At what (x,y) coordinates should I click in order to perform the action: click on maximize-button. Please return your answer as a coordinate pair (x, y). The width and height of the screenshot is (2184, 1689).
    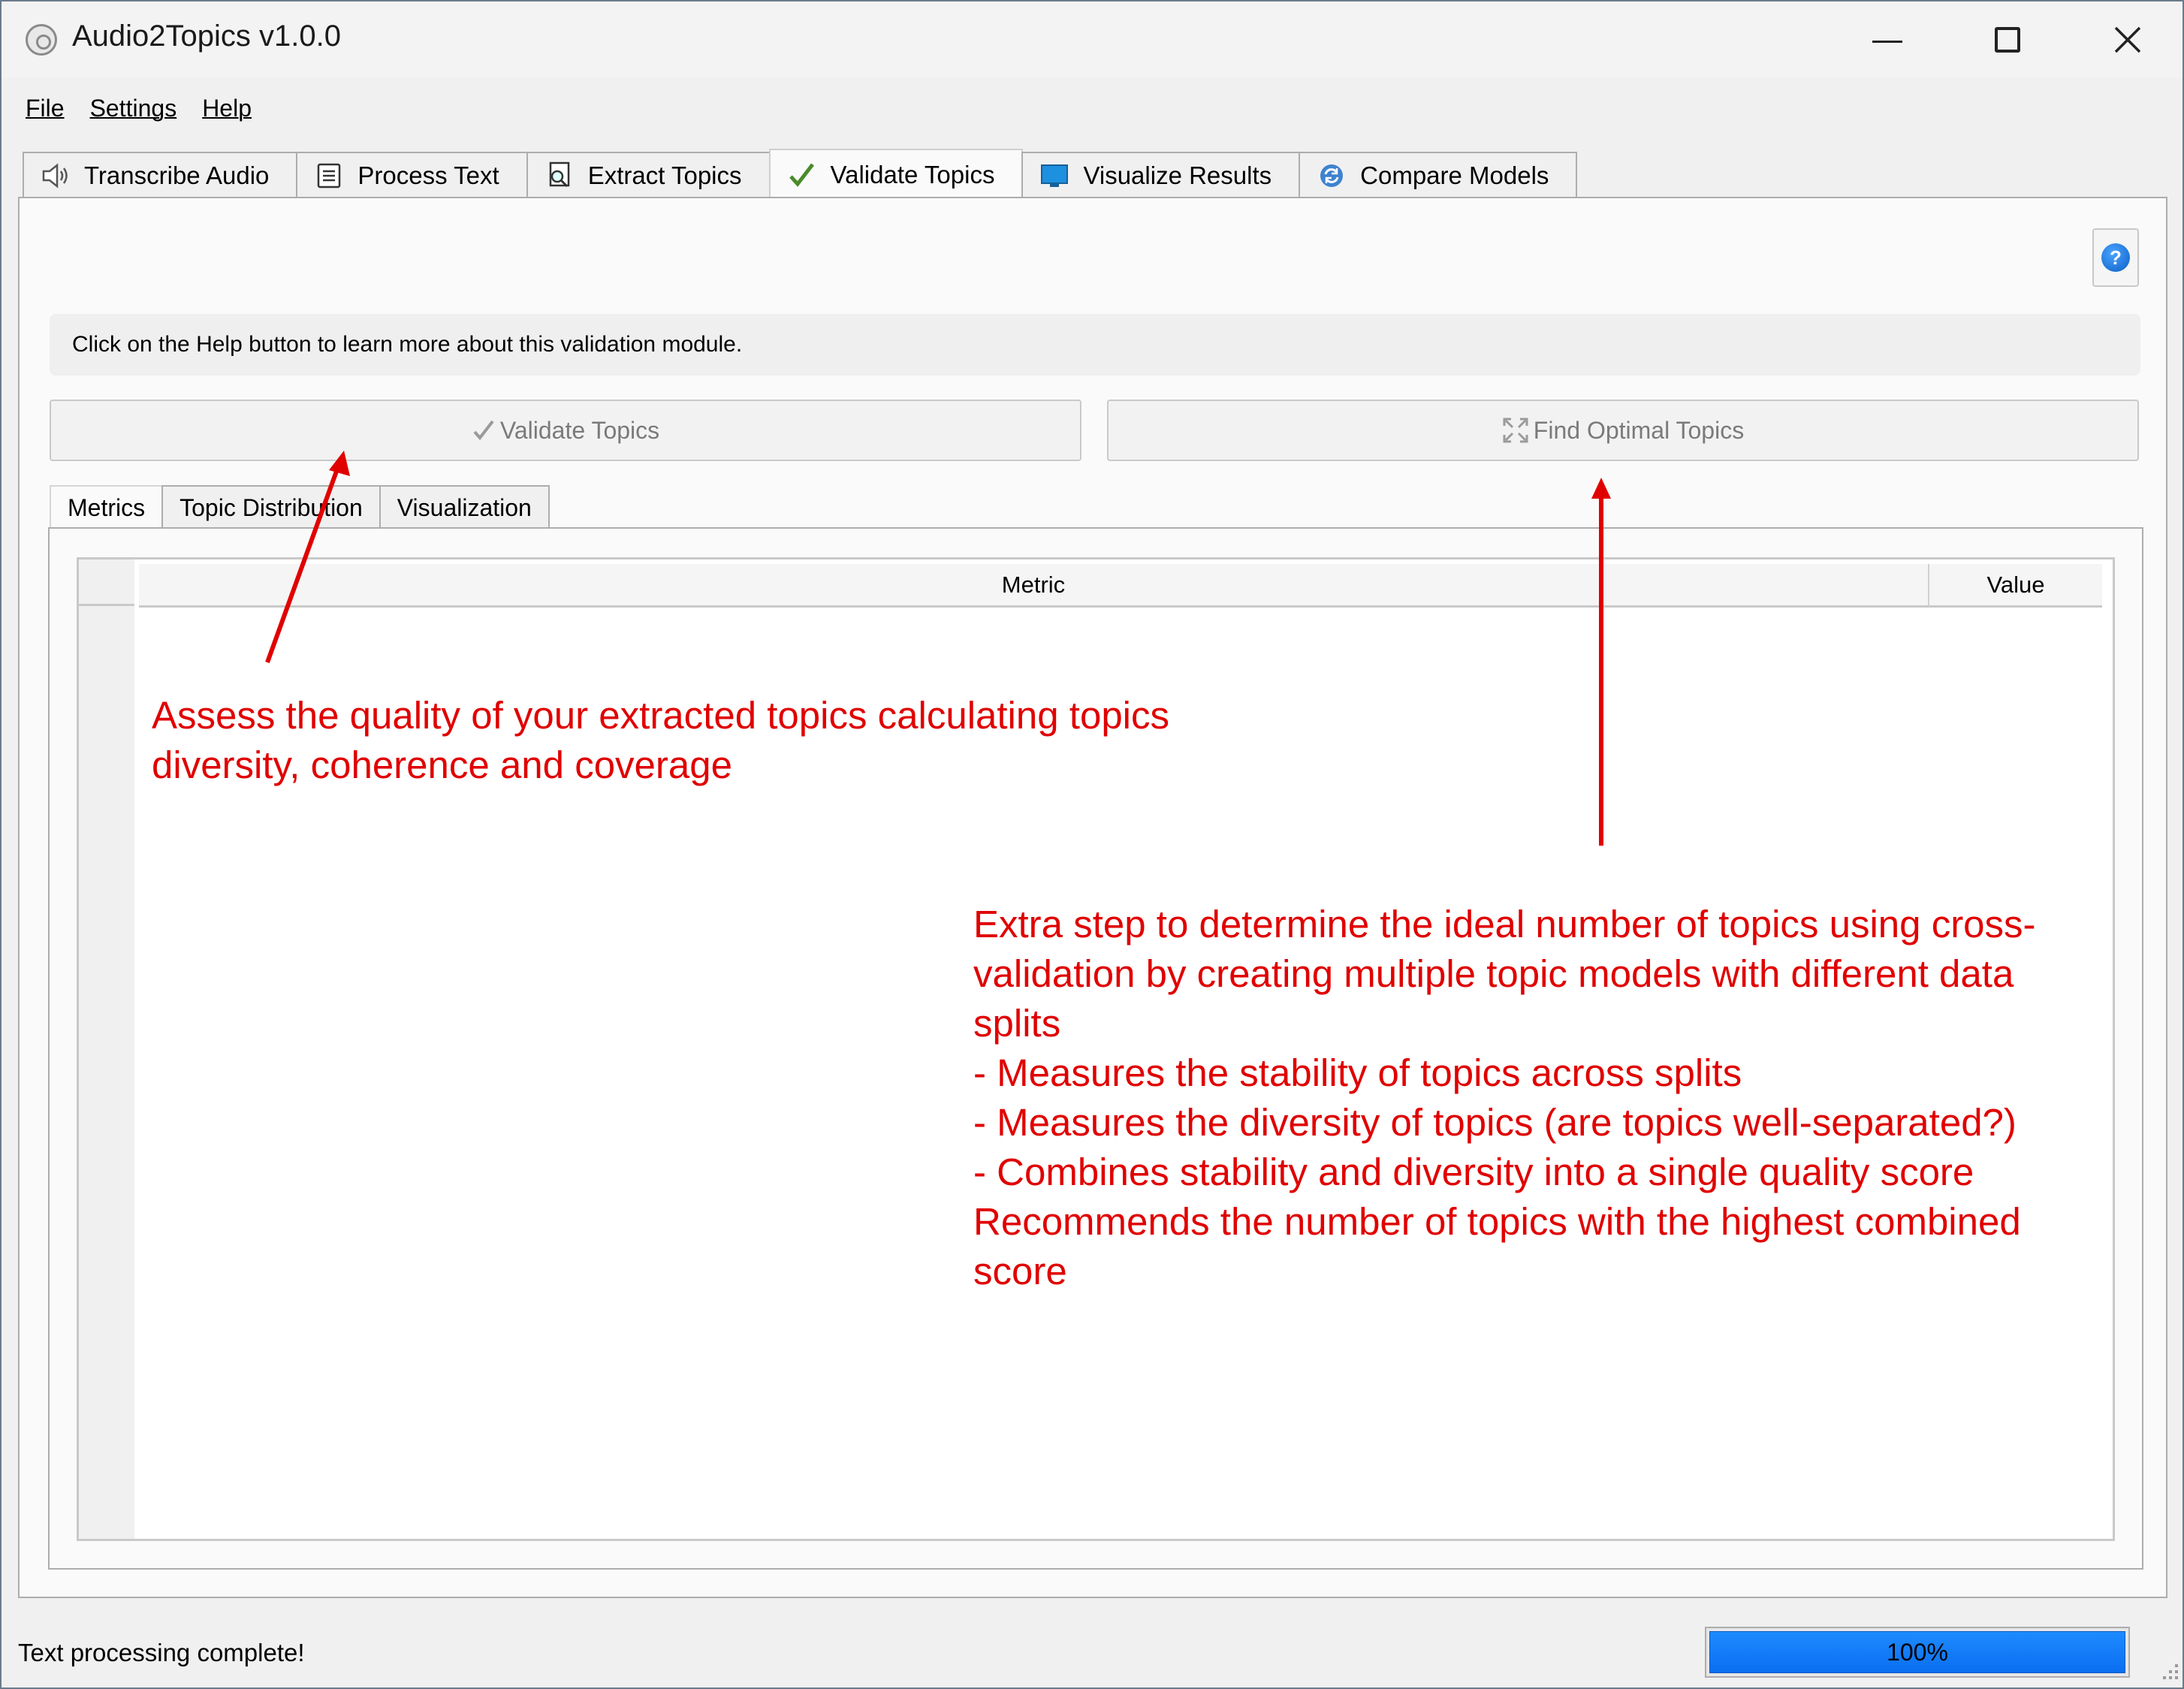
    Looking at the image, I should click on (2007, 40).